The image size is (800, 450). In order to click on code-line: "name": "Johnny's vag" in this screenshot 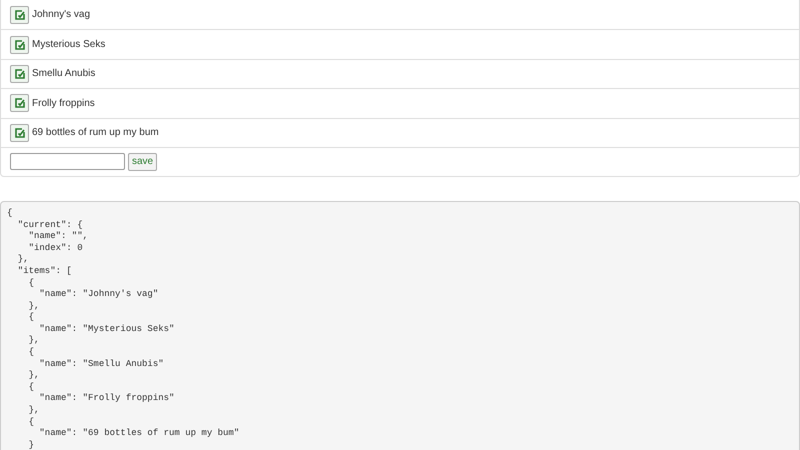, I will do `click(98, 295)`.